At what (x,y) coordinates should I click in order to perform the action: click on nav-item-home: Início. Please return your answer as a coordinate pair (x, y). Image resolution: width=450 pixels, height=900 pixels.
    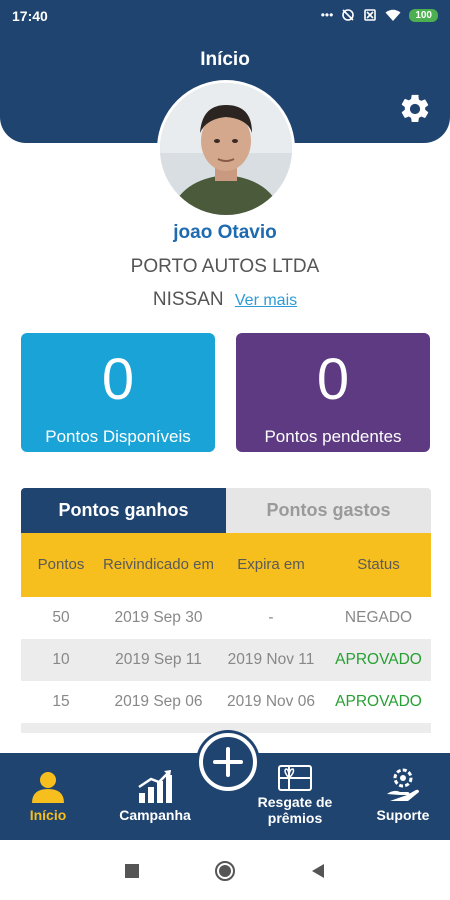
    Looking at the image, I should click on (48, 796).